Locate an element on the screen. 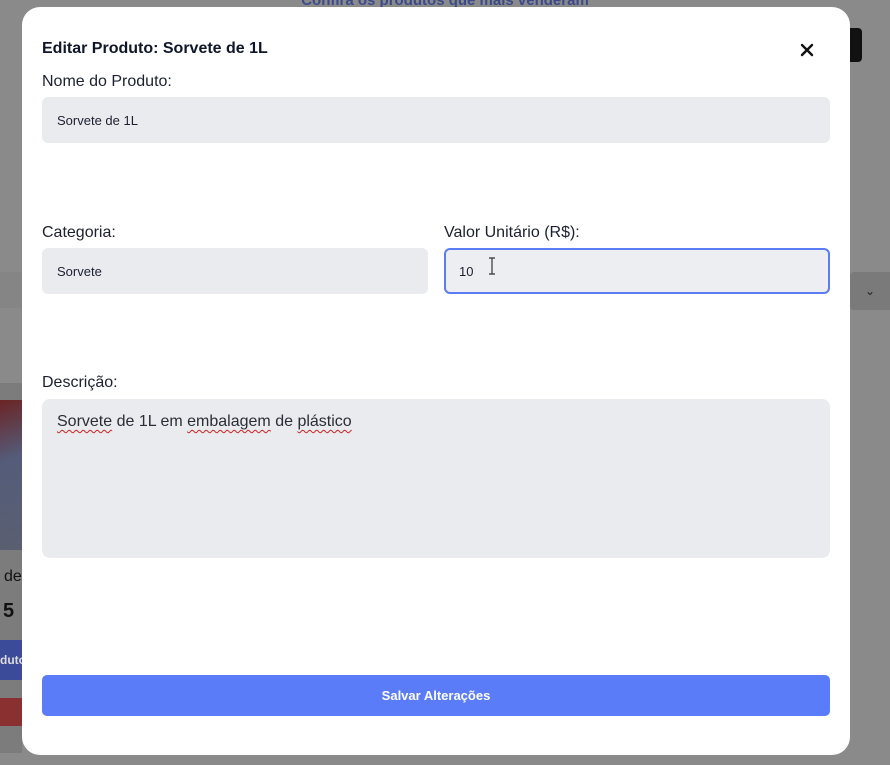  unit-price-input is located at coordinates (637, 271).